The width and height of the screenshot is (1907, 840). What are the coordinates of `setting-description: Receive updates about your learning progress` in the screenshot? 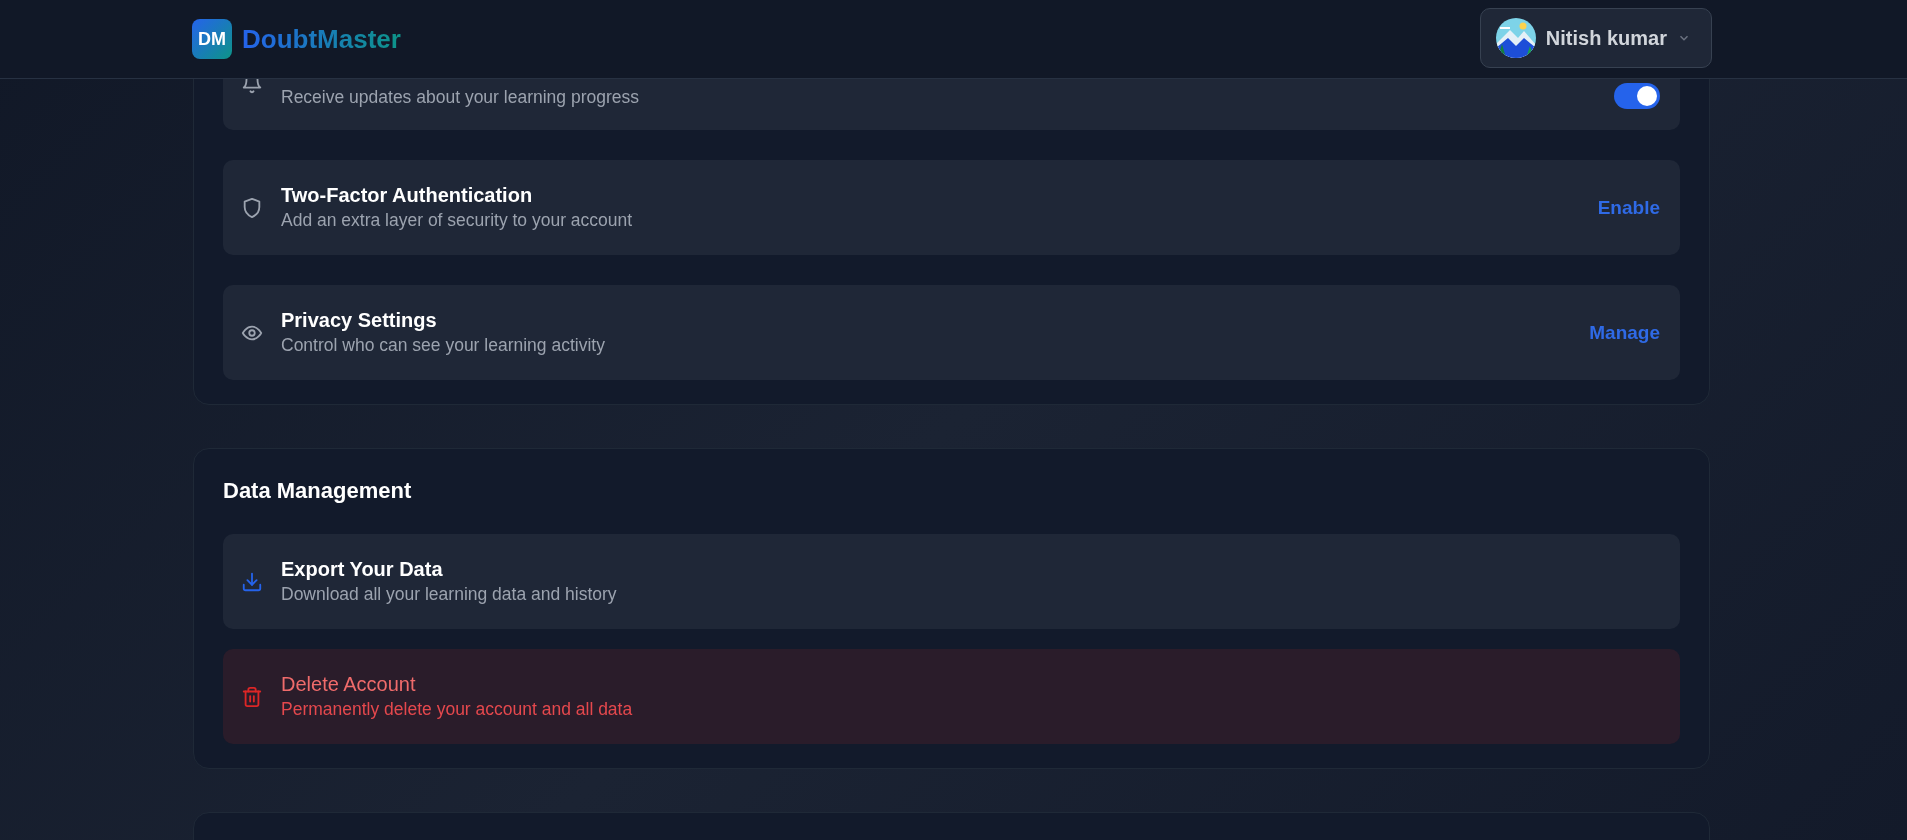 It's located at (460, 97).